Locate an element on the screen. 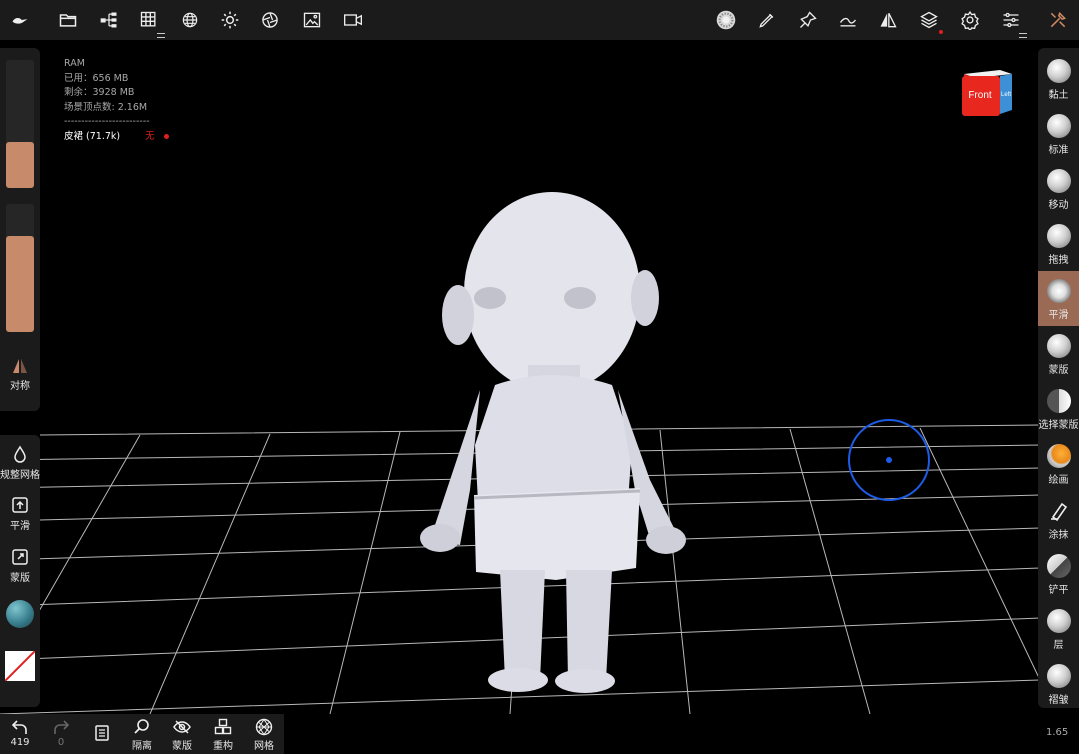 This screenshot has height=754, width=1079. list-icon is located at coordinates (102, 733).